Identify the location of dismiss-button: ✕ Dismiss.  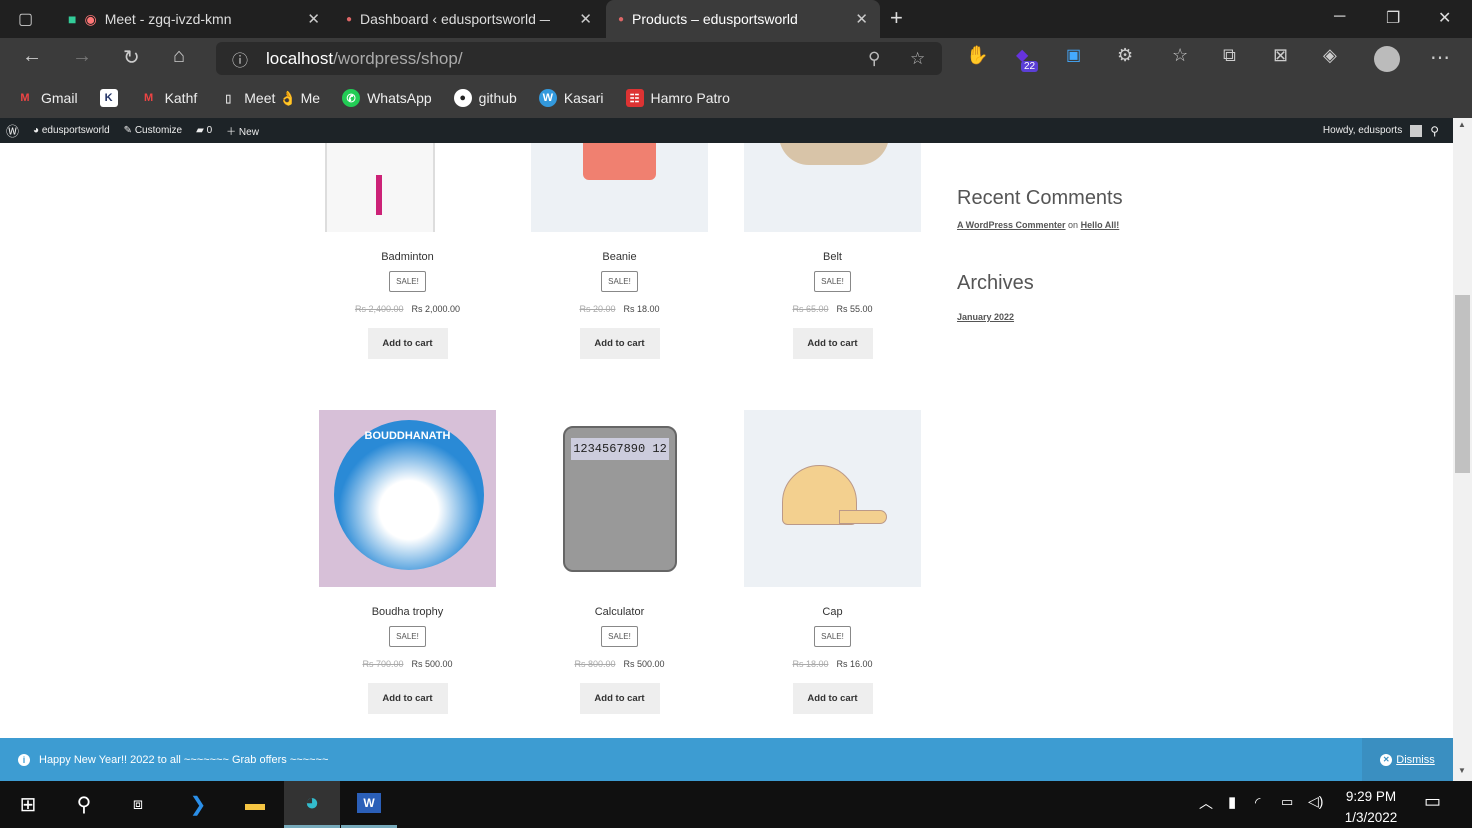
(1407, 759).